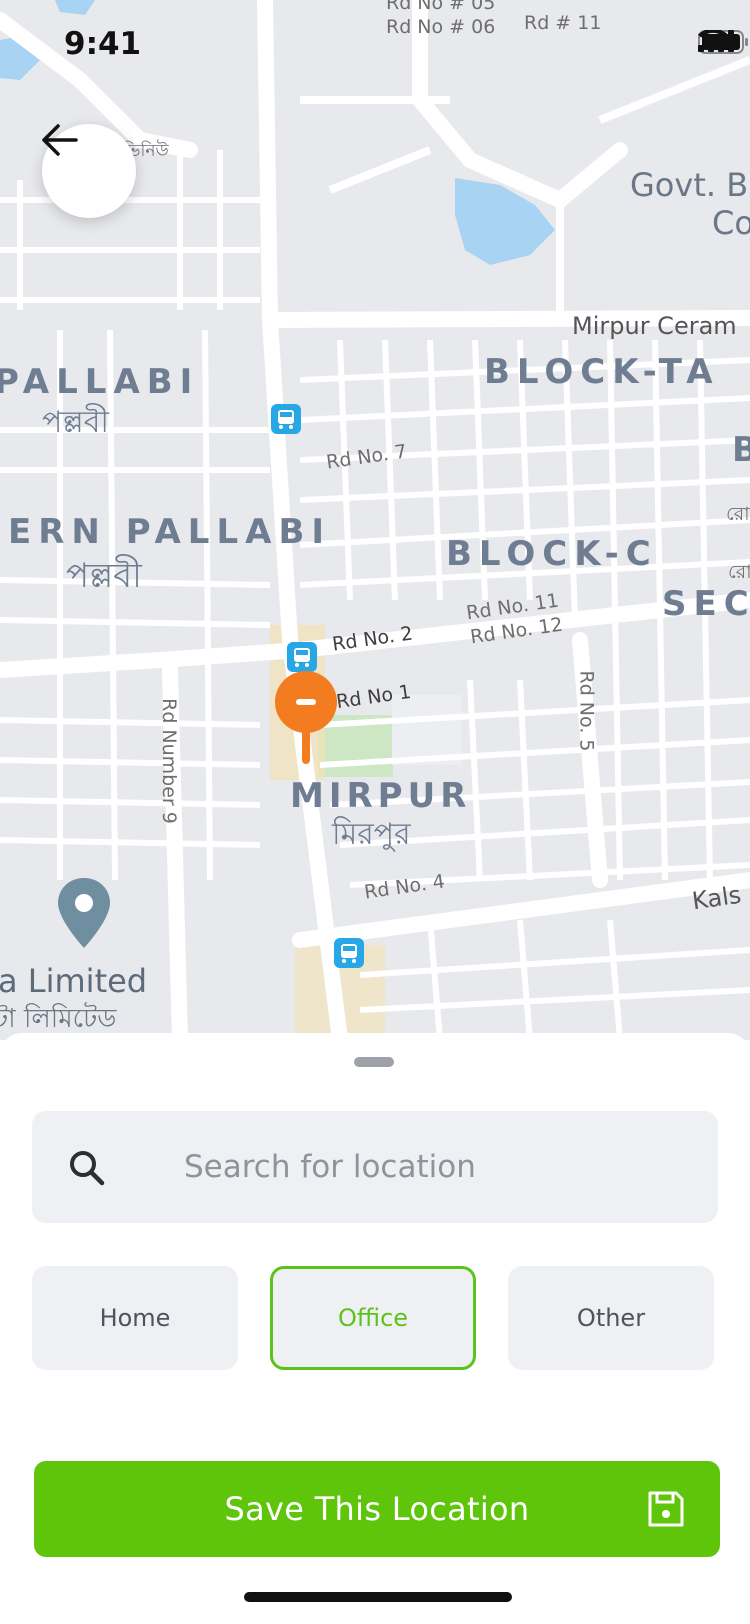 This screenshot has height=1624, width=750. Describe the element at coordinates (441, 7) in the screenshot. I see `map-road-label: Rd No # 05` at that location.